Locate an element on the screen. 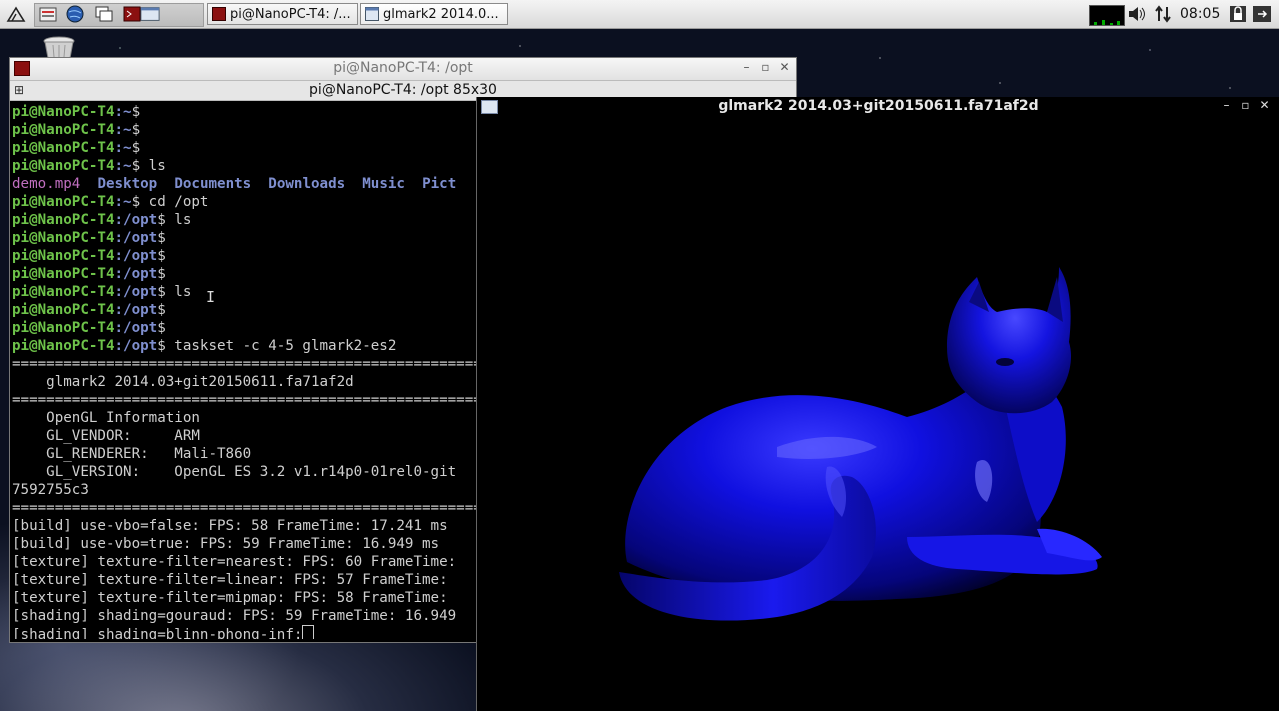  window-icon is located at coordinates (372, 14).